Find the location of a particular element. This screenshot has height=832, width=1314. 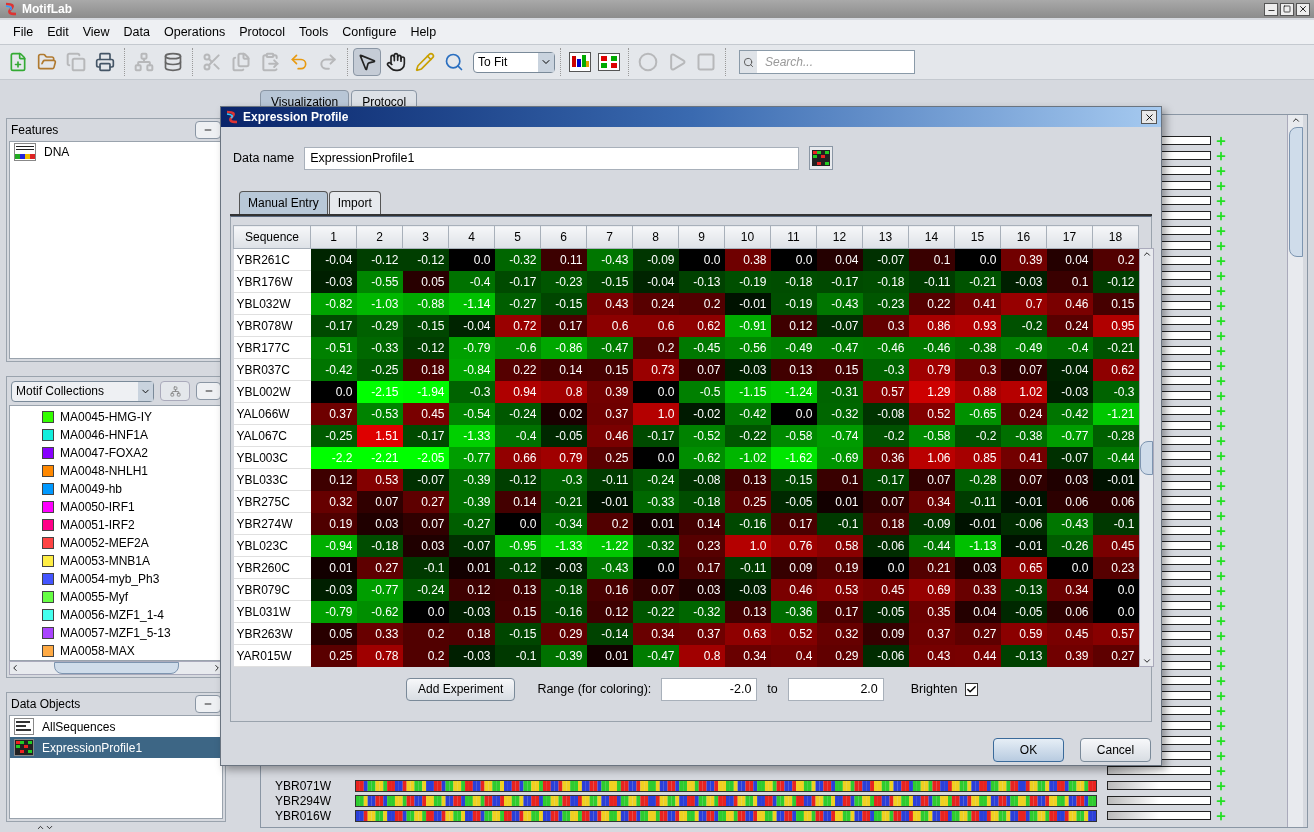

column-header: 10 is located at coordinates (747, 237).